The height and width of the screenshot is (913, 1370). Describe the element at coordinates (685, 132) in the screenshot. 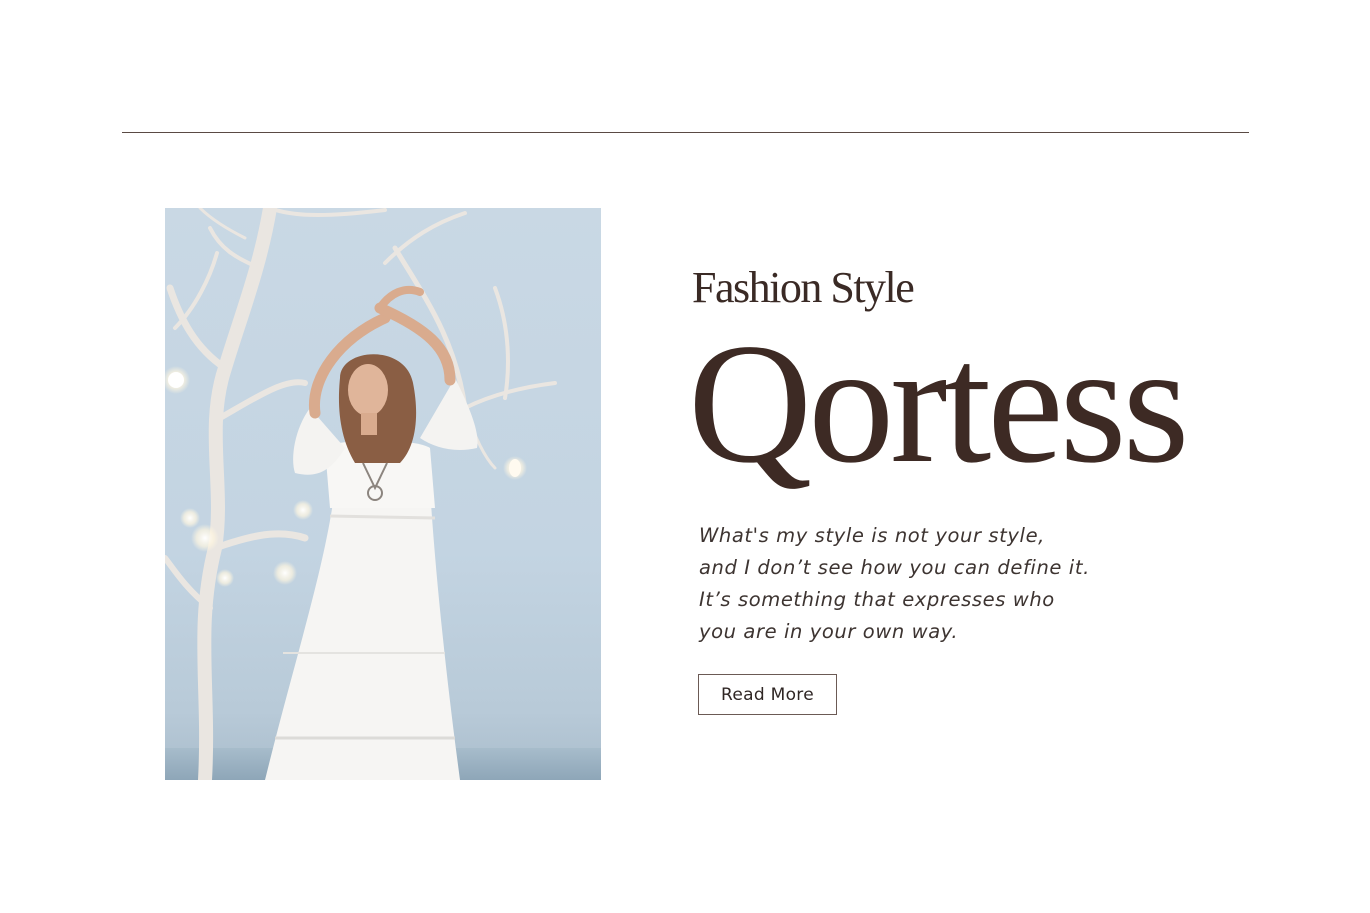

I see `top-divider` at that location.